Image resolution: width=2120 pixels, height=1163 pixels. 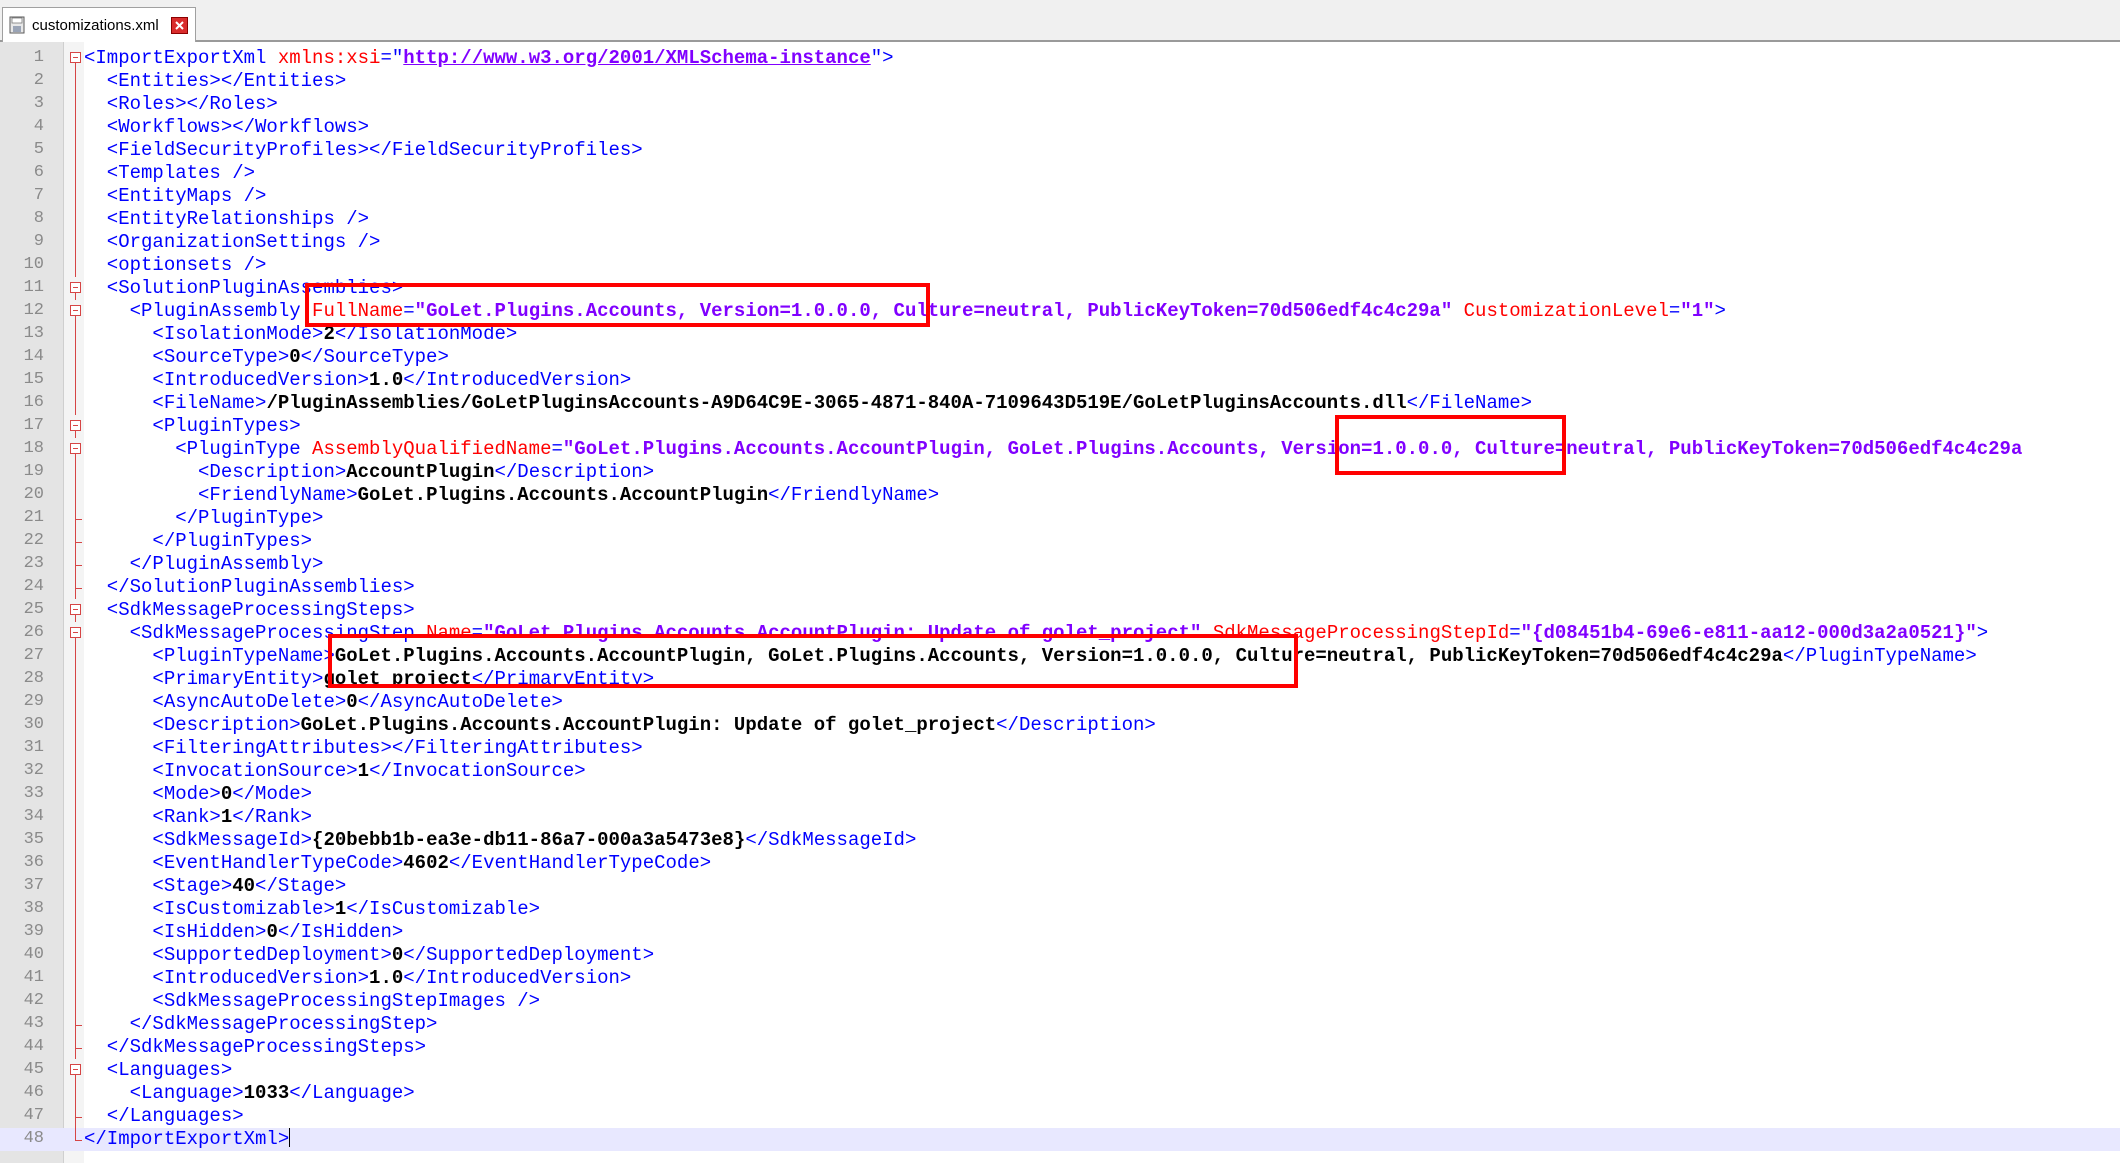 What do you see at coordinates (1748, 633) in the screenshot?
I see `code-token: "{d08451b4-69e6-e811-aa12-000d3a2a0521}"` at bounding box center [1748, 633].